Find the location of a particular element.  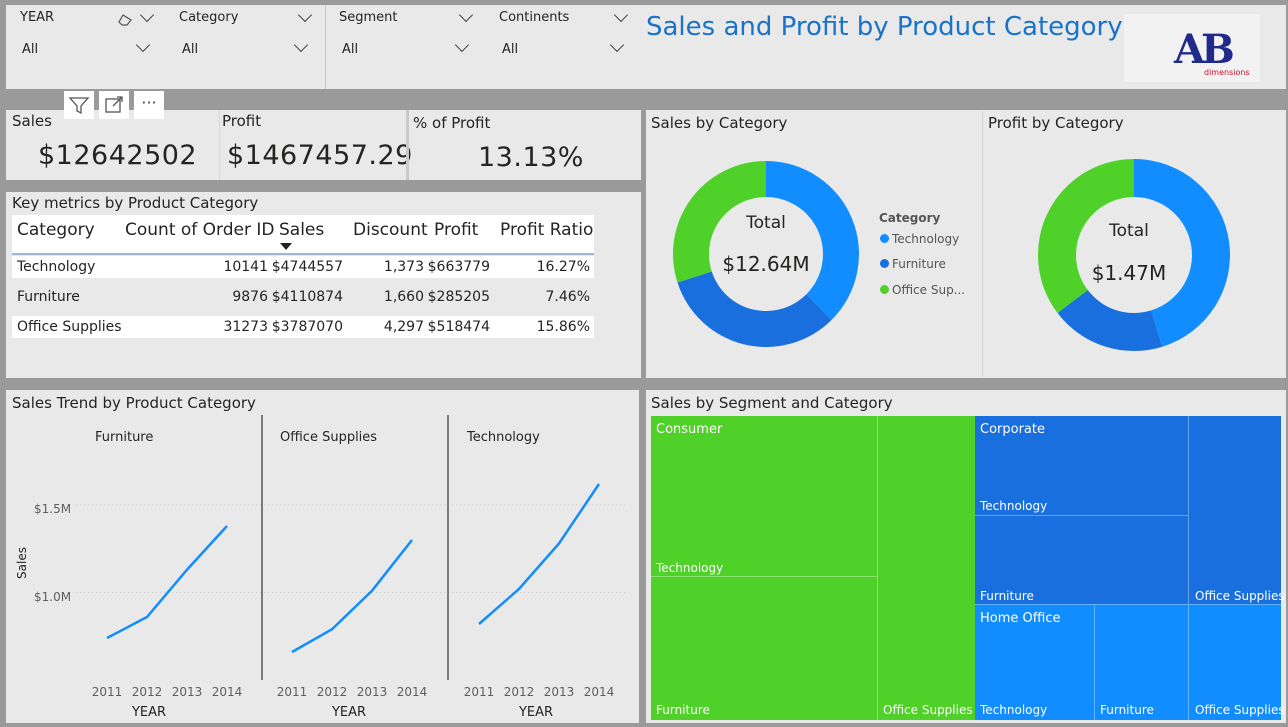

profit-donut-center-label: Total is located at coordinates (1129, 231).